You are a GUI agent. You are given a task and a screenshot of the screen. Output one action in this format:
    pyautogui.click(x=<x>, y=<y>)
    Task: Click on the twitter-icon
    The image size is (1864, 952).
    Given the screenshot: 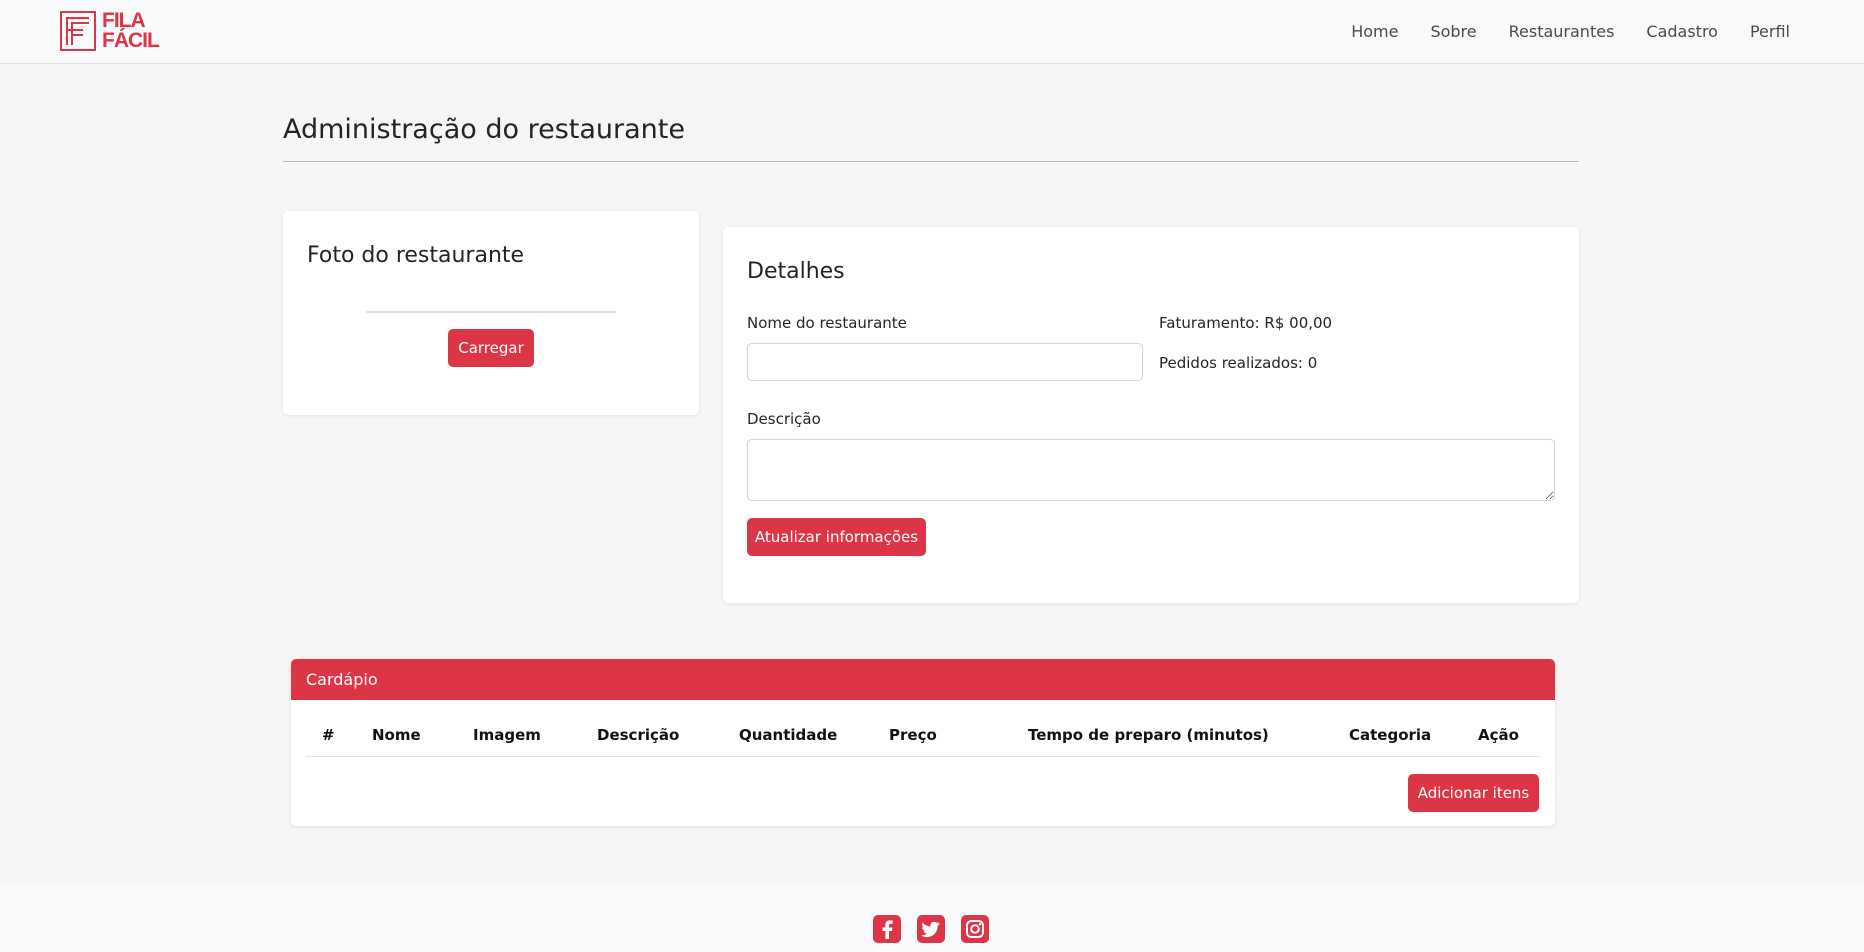 What is the action you would take?
    pyautogui.click(x=931, y=929)
    